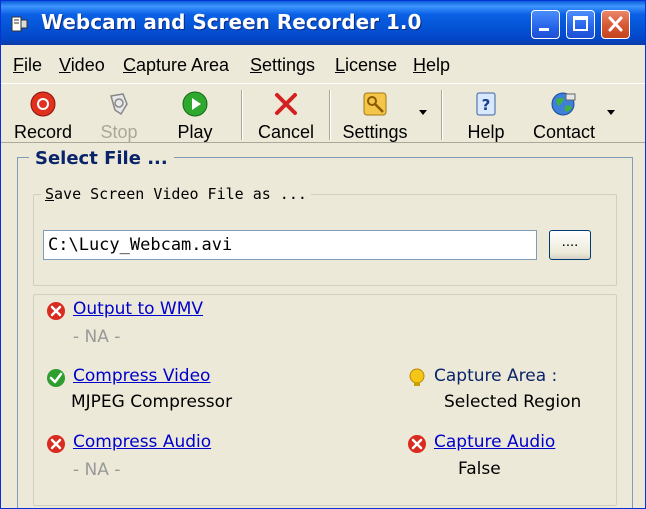 Image resolution: width=646 pixels, height=509 pixels. I want to click on stop-button: Stop, so click(119, 114).